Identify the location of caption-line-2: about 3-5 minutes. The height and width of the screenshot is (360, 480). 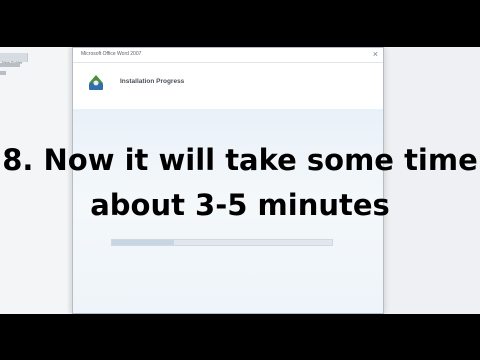
(240, 205).